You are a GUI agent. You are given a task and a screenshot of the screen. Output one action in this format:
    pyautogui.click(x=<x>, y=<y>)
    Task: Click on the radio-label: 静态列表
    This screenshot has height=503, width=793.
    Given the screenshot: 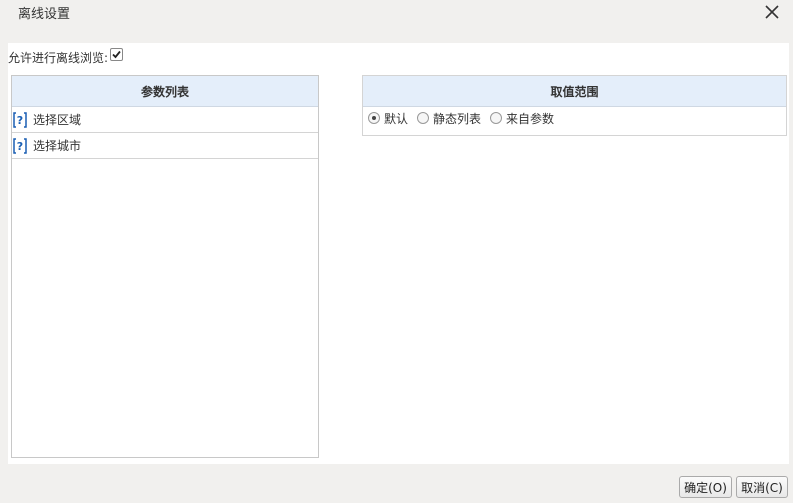 What is the action you would take?
    pyautogui.click(x=457, y=118)
    